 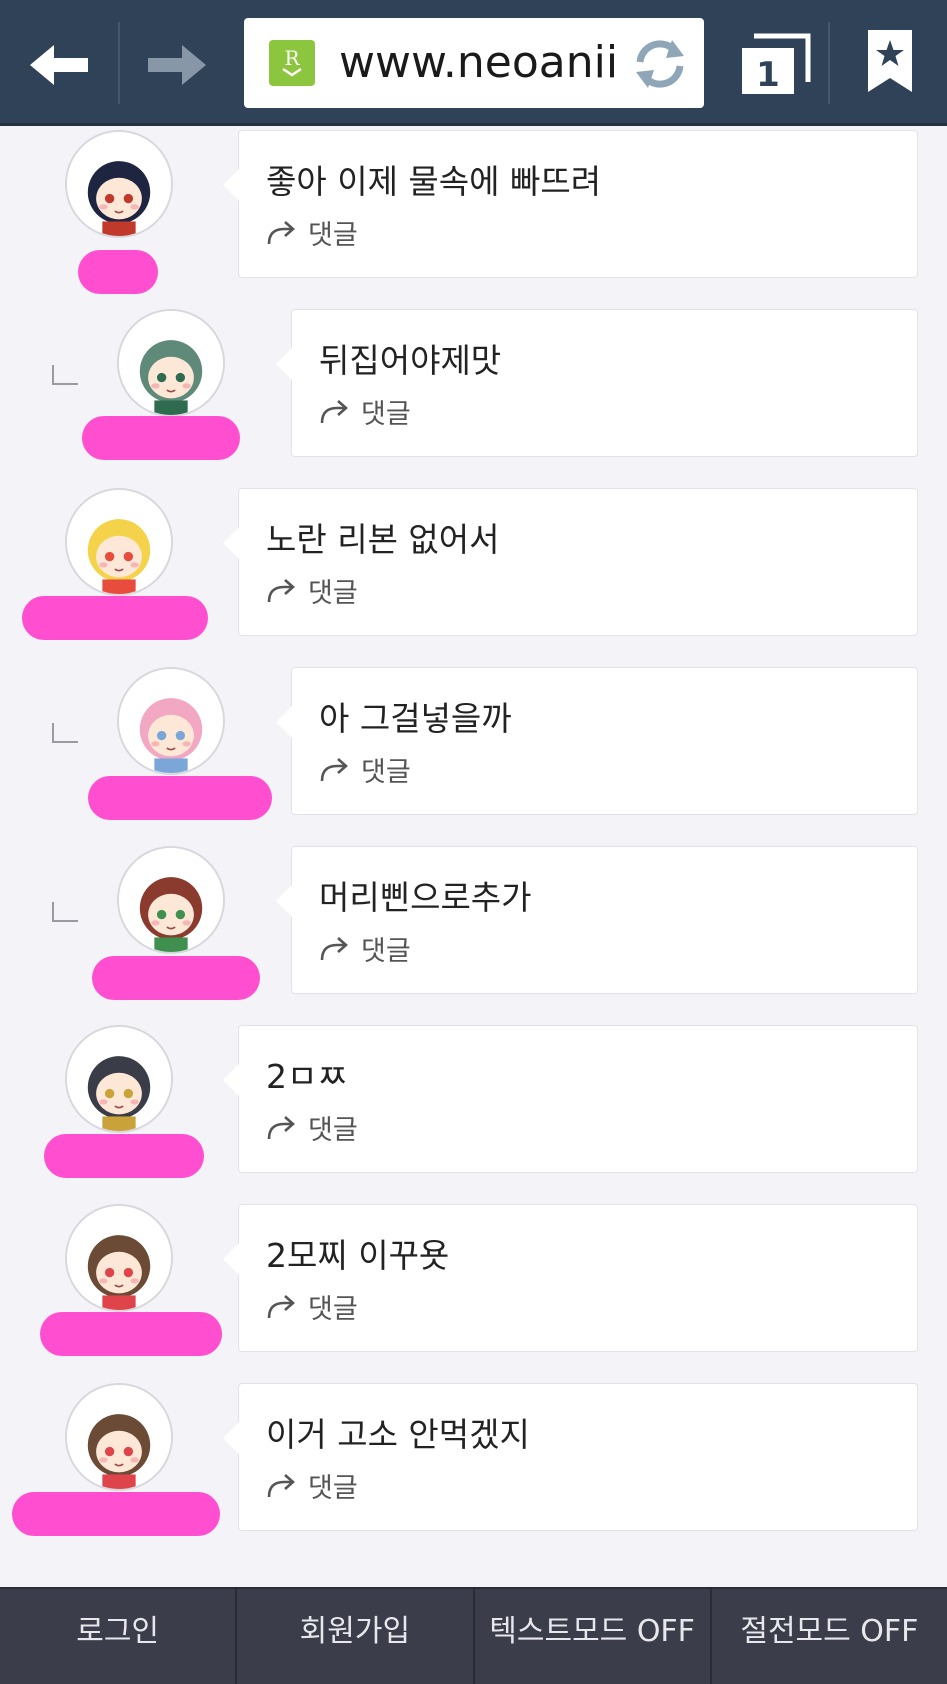 What do you see at coordinates (768, 75) in the screenshot?
I see `tab-count: 1` at bounding box center [768, 75].